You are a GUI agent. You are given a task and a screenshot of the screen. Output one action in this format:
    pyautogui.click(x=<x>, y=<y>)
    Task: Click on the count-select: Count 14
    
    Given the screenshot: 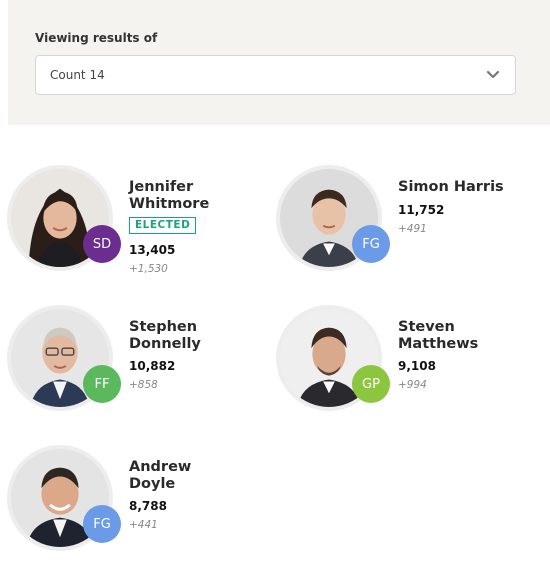 What is the action you would take?
    pyautogui.click(x=275, y=75)
    